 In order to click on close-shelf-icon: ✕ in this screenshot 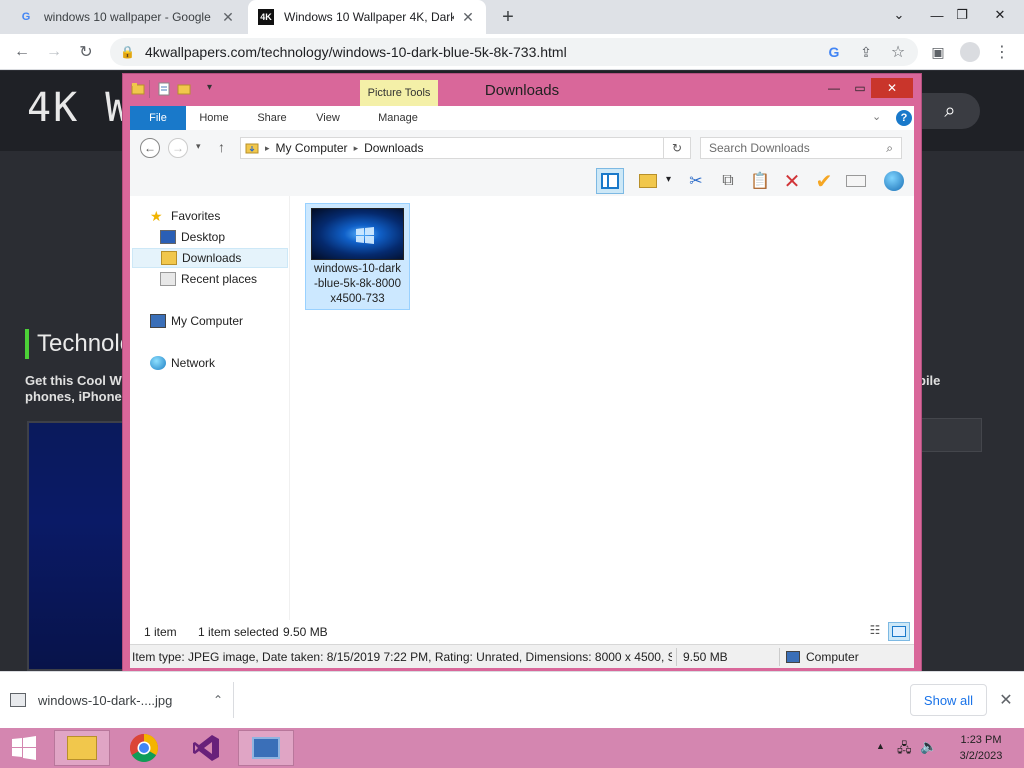, I will do `click(1006, 700)`.